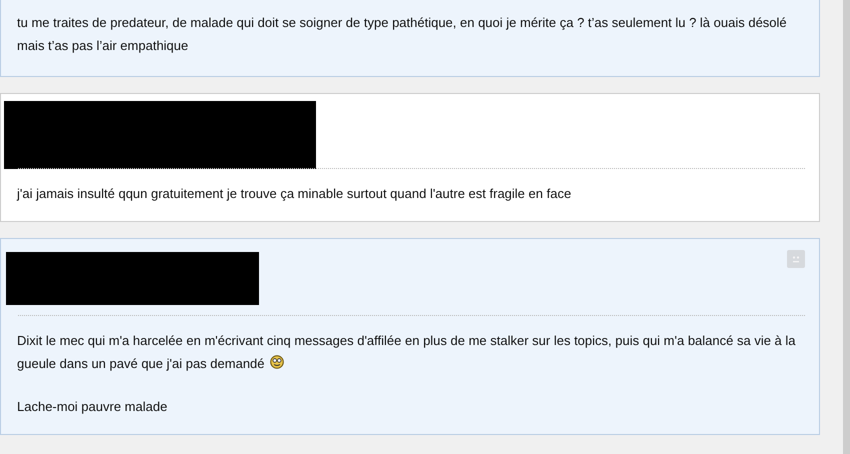 The height and width of the screenshot is (454, 850). What do you see at coordinates (796, 259) in the screenshot?
I see `sad-face-icon` at bounding box center [796, 259].